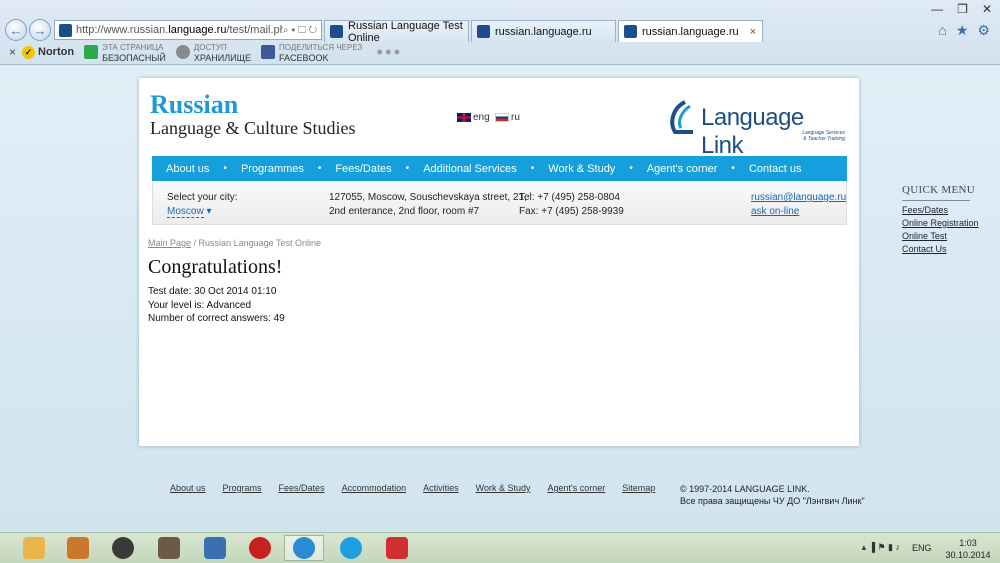 This screenshot has width=1000, height=563. Describe the element at coordinates (169, 243) in the screenshot. I see `breadcrumb-main-page: Main Page` at that location.